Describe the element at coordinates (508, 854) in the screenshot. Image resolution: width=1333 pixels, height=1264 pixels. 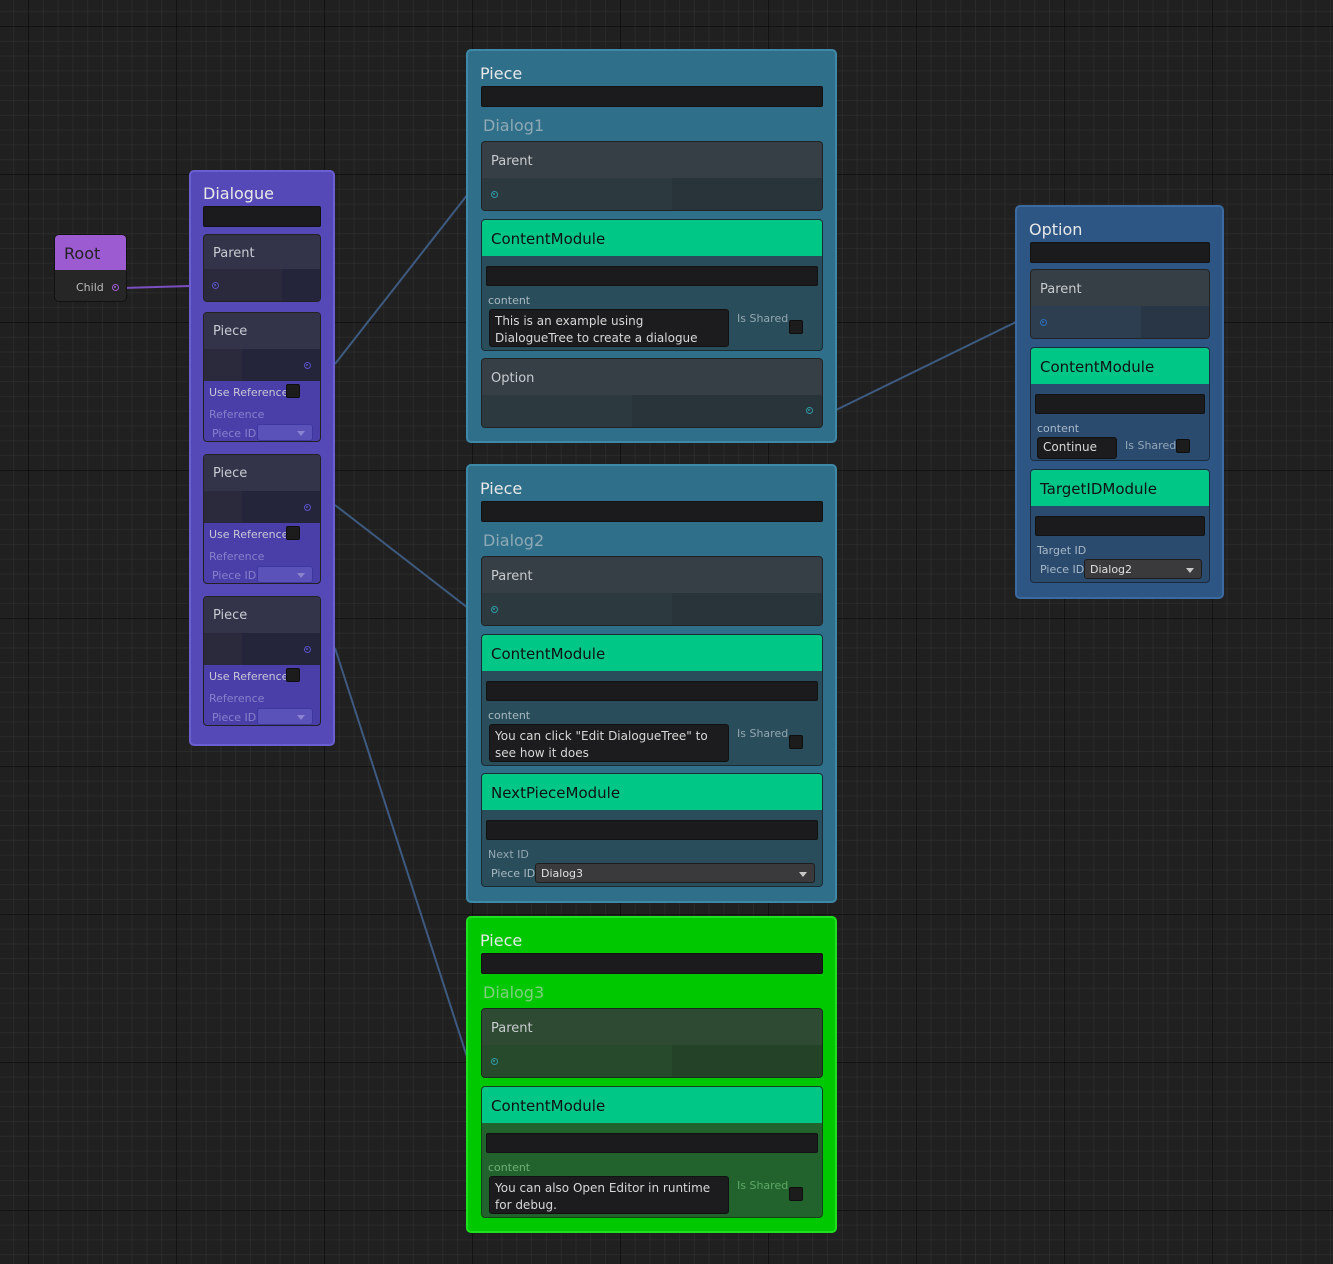
I see `next-id-label: Next ID` at that location.